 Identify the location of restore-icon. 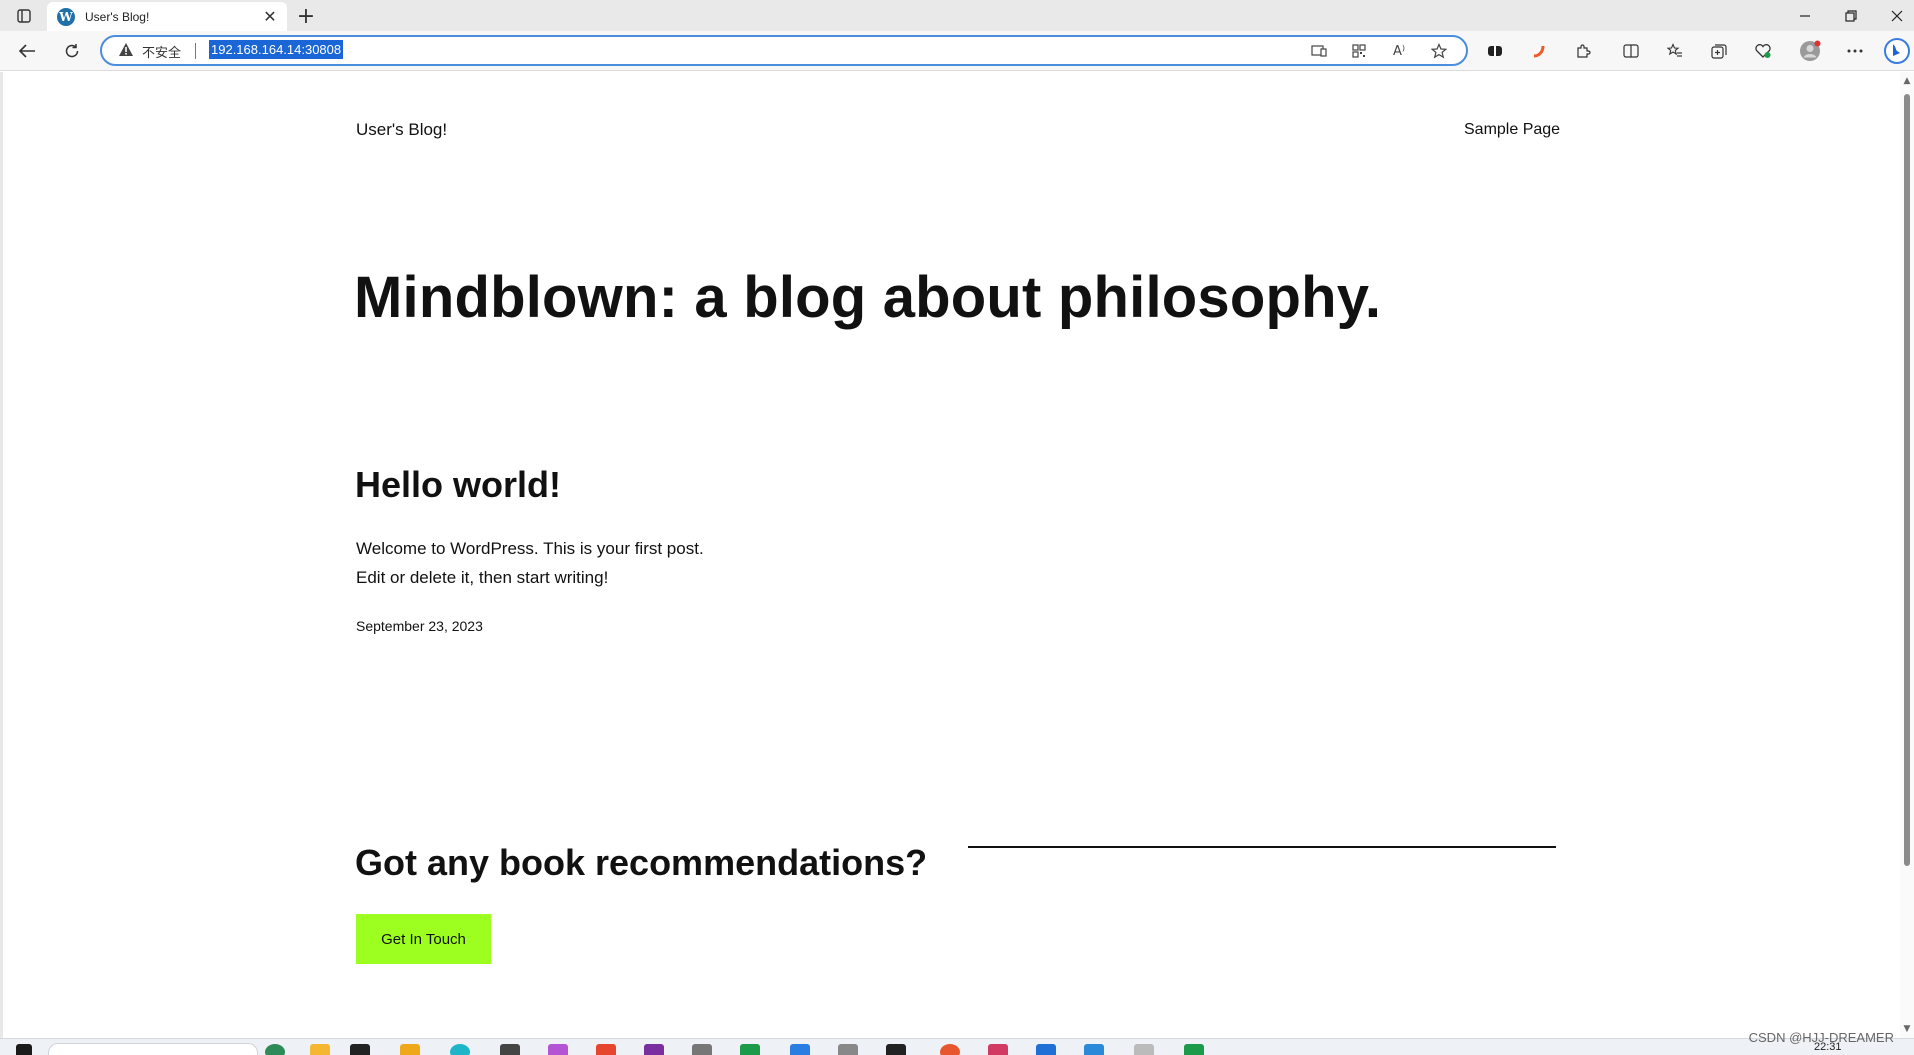
(1851, 15).